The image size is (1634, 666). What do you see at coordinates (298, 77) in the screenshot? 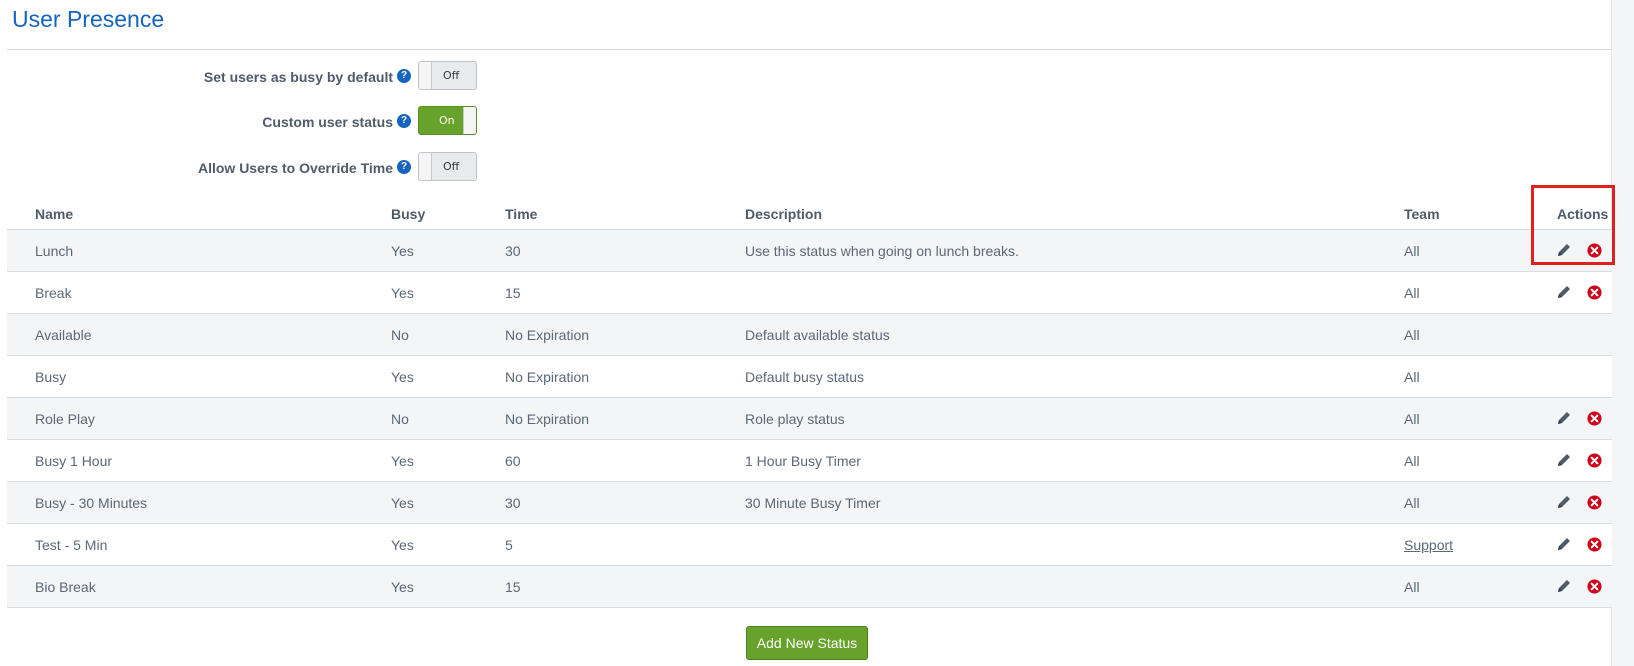
I see `setting-label: Set users as busy by default` at bounding box center [298, 77].